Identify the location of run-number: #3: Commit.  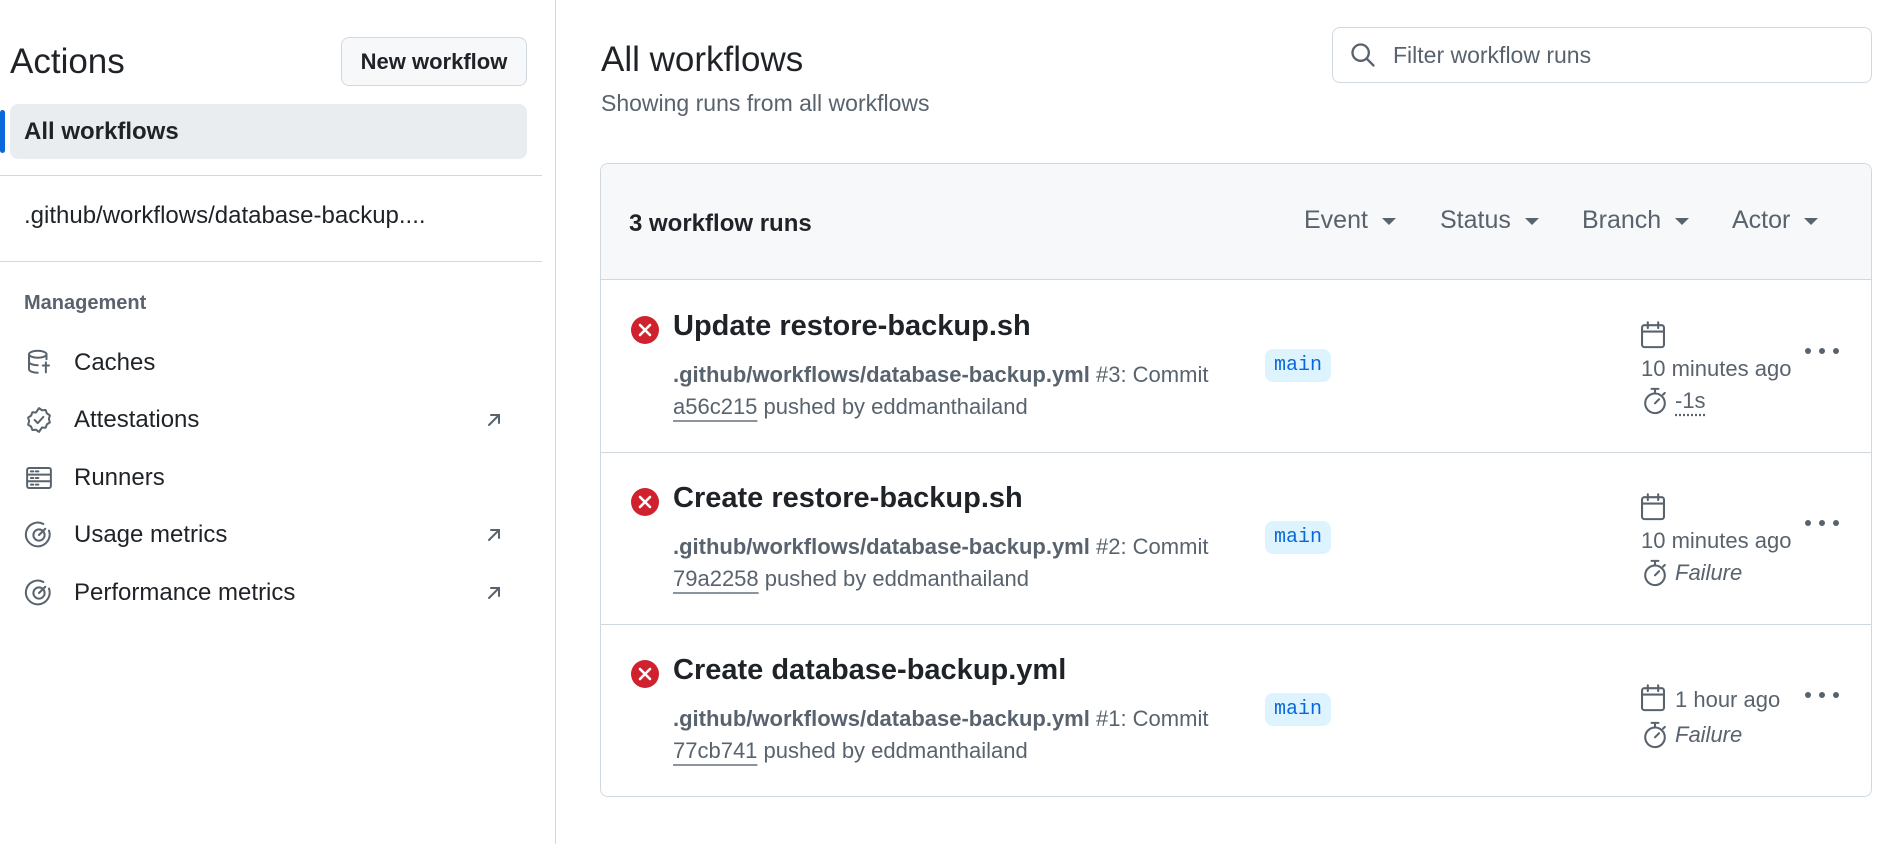
(1149, 374).